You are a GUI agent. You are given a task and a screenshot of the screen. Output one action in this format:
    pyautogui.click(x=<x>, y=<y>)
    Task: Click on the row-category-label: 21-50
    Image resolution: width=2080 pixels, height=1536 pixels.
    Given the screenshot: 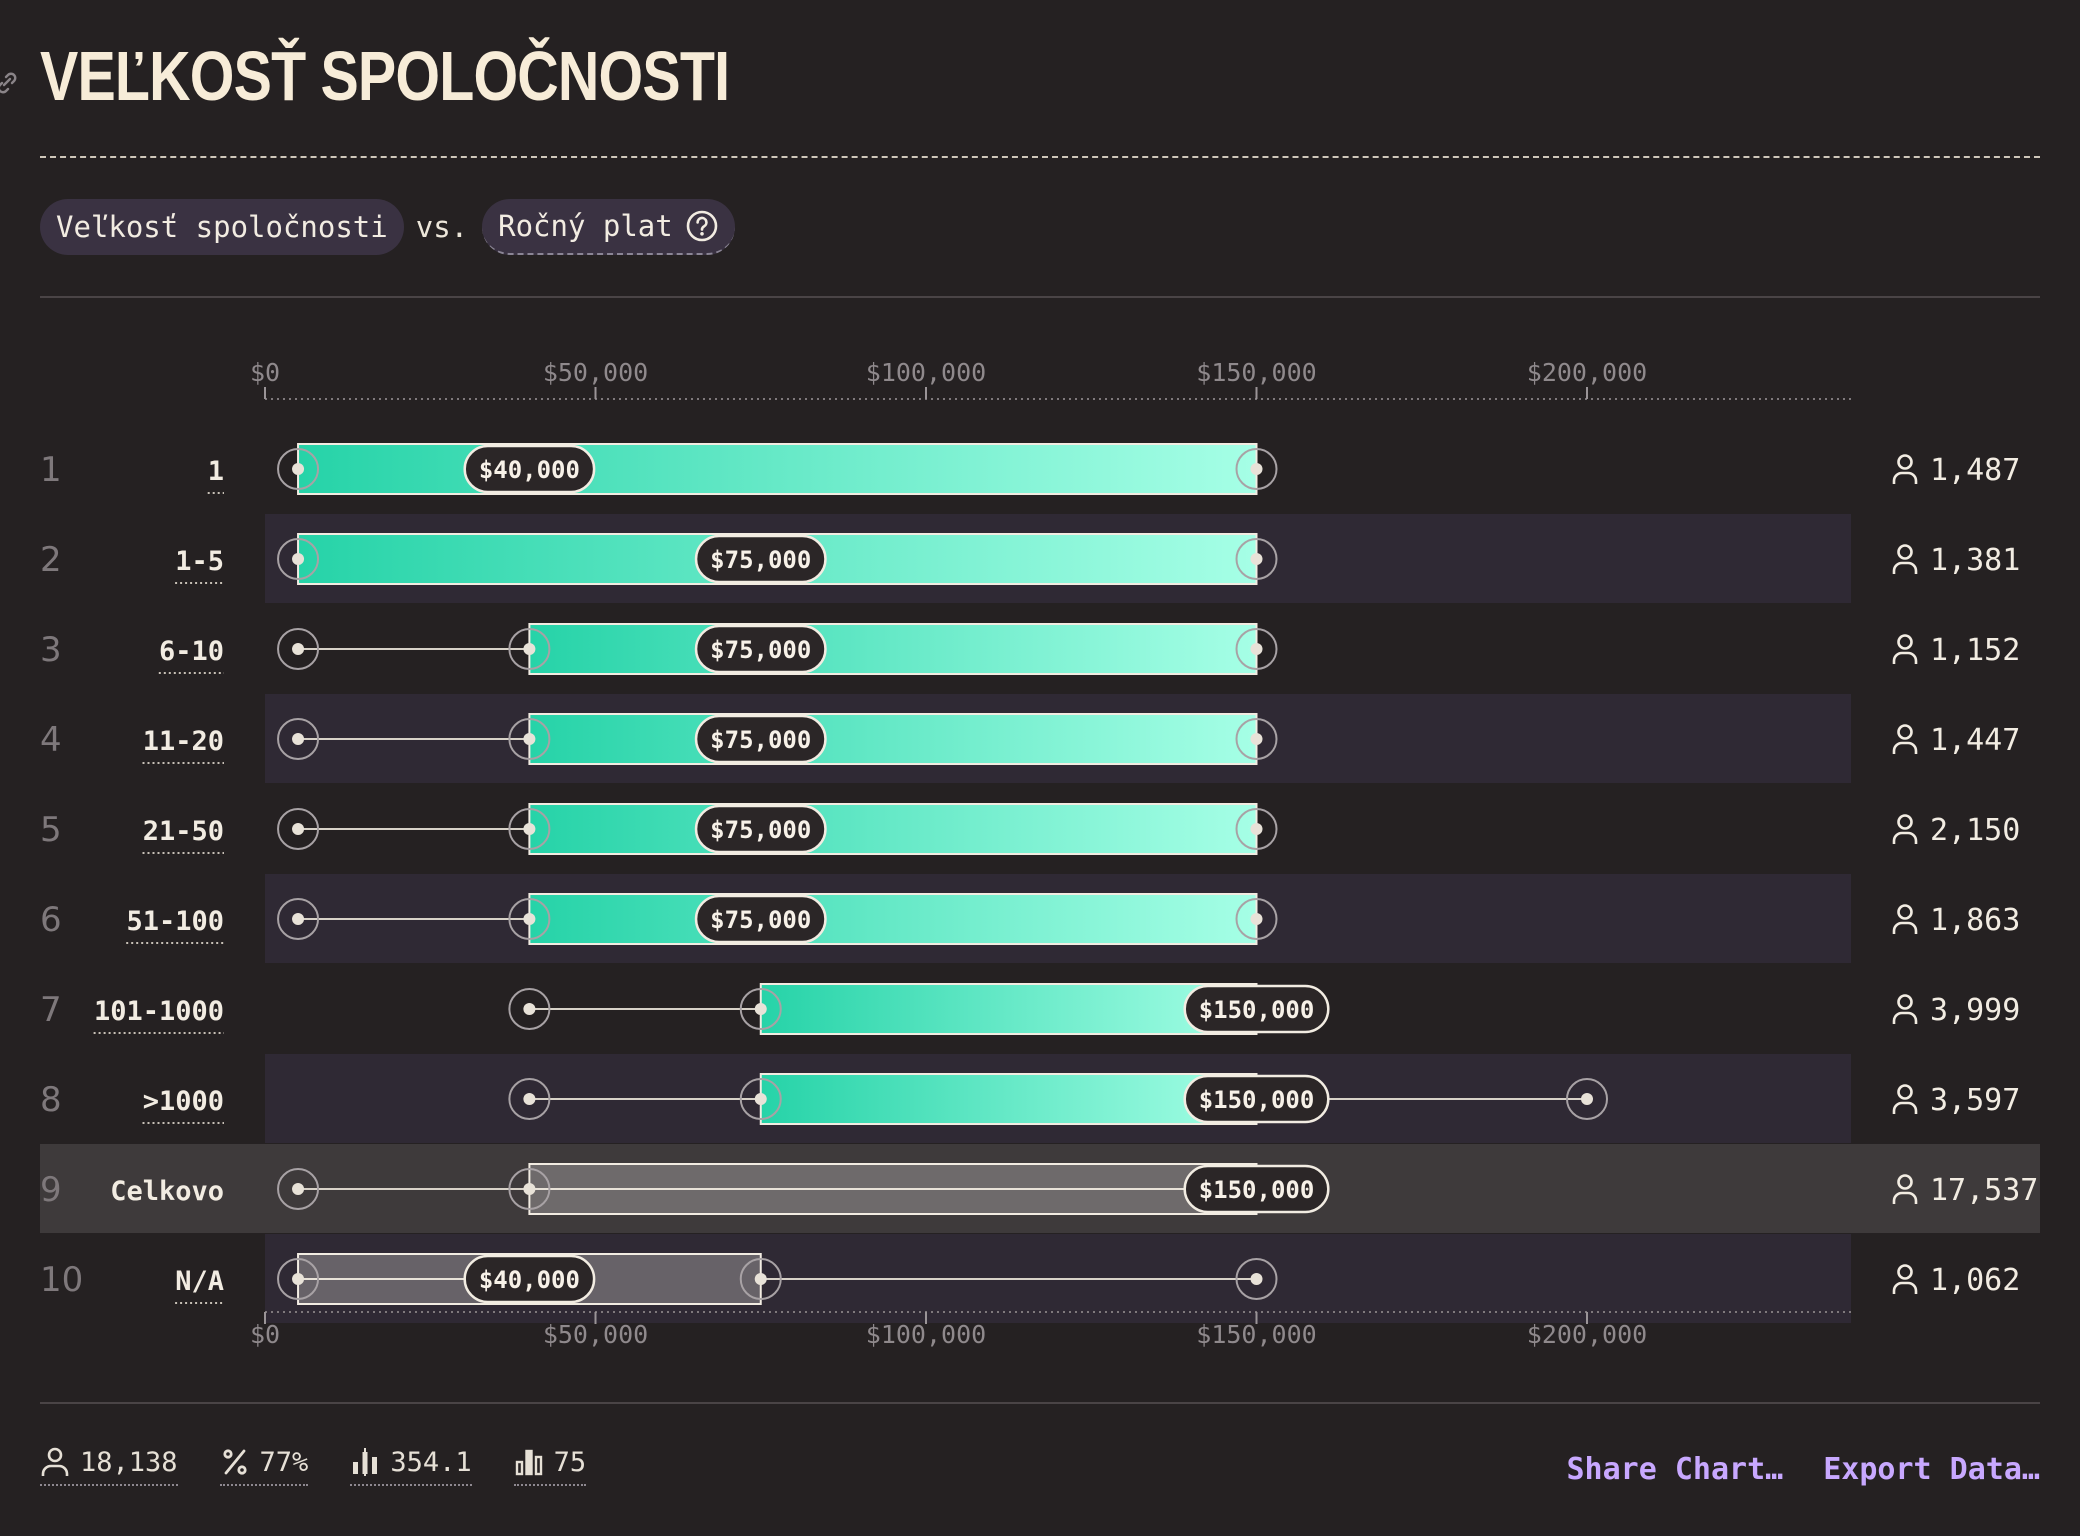 What is the action you would take?
    pyautogui.click(x=183, y=831)
    